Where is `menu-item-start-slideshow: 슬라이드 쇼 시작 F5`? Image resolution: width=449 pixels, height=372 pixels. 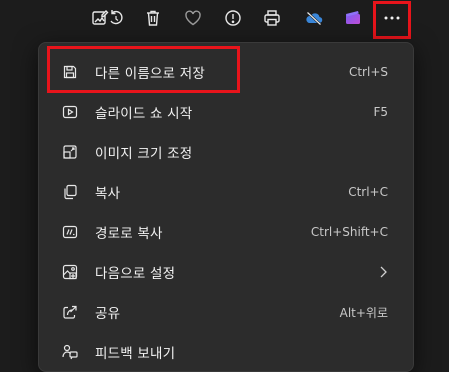 menu-item-start-slideshow: 슬라이드 쇼 시작 F5 is located at coordinates (225, 112).